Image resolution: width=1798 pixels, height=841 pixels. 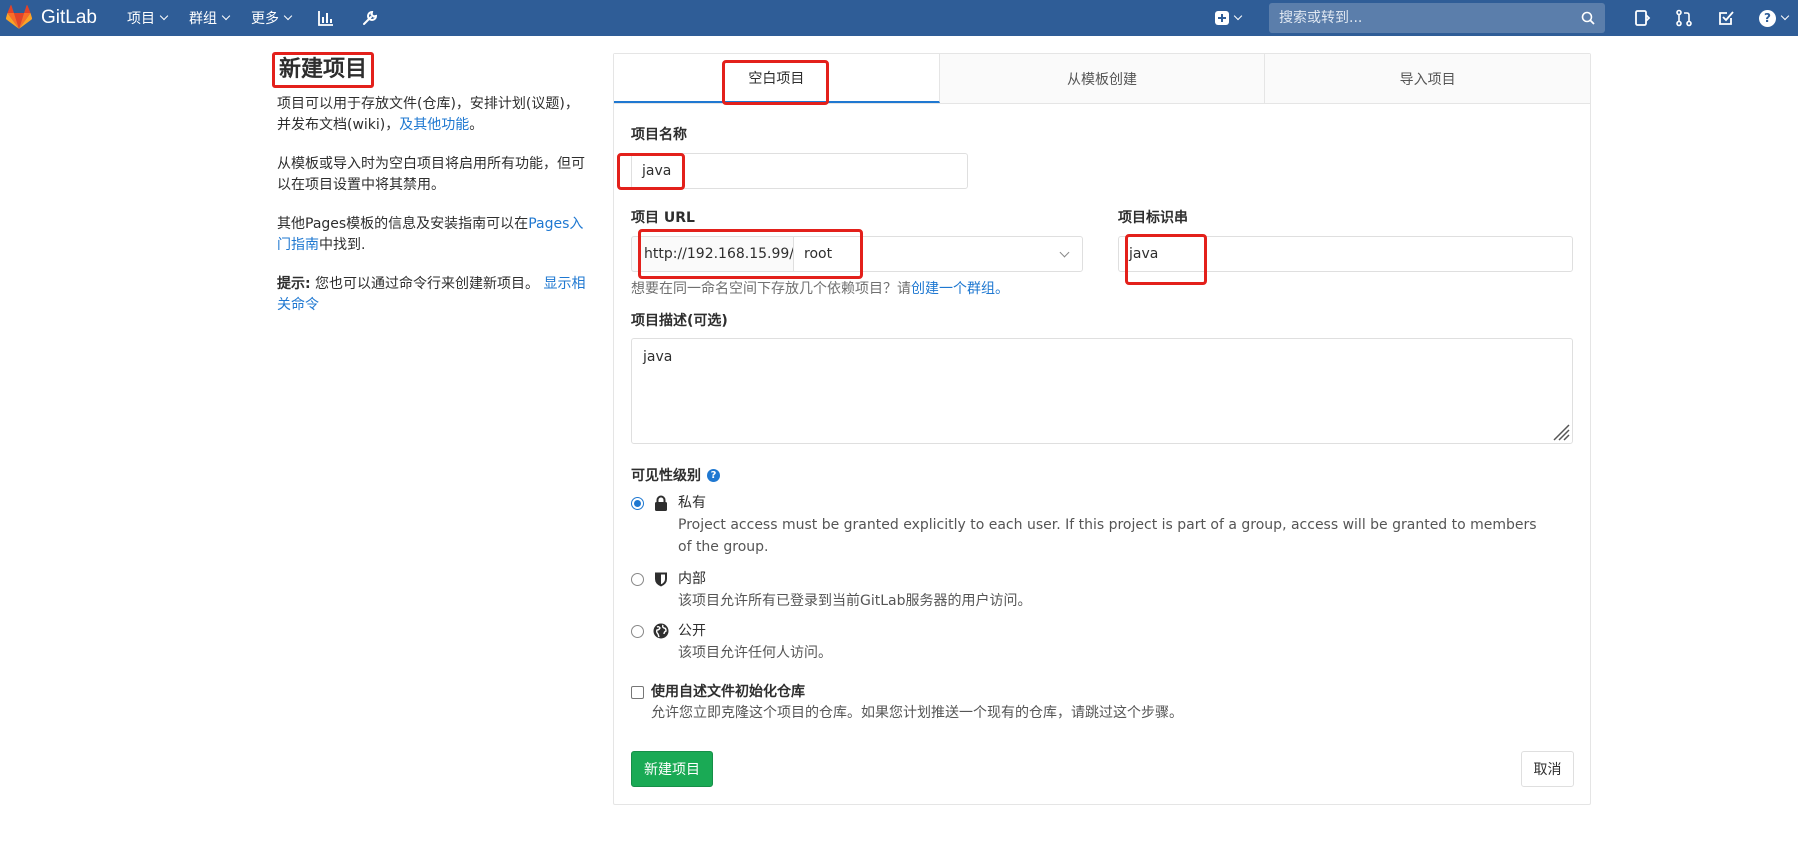 What do you see at coordinates (434, 125) in the screenshot?
I see `other-features-link: 及其他功能` at bounding box center [434, 125].